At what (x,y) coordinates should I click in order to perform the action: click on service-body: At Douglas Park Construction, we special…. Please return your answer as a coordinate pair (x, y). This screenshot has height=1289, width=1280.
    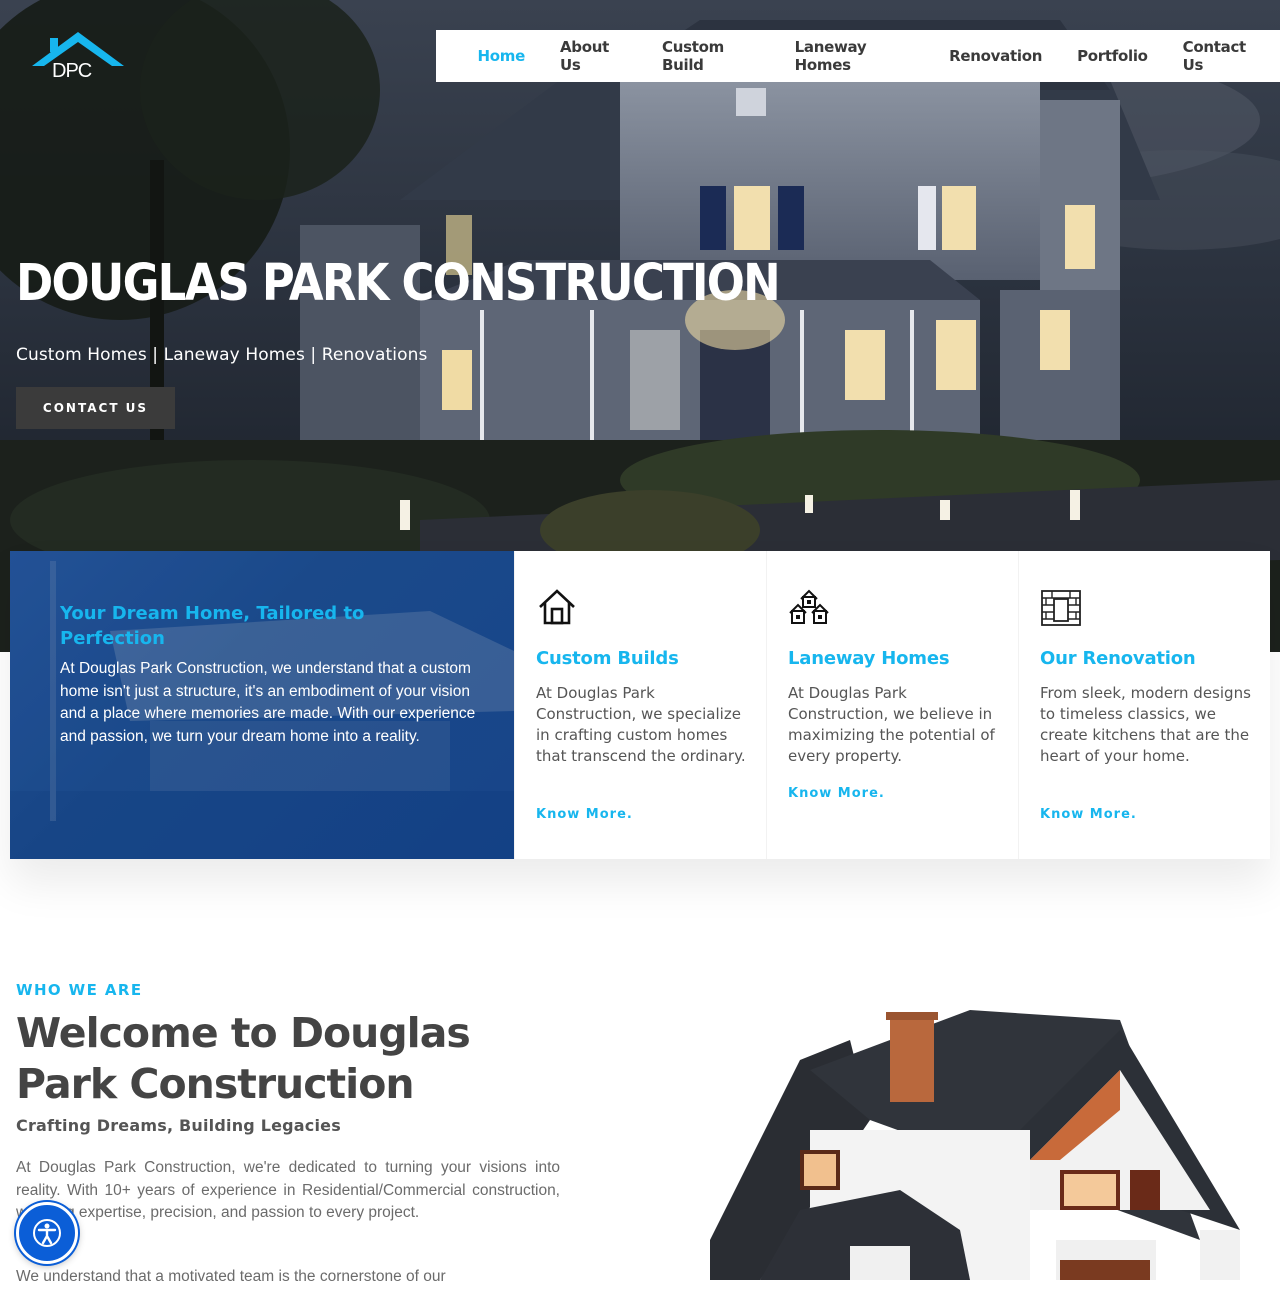
    Looking at the image, I should click on (641, 724).